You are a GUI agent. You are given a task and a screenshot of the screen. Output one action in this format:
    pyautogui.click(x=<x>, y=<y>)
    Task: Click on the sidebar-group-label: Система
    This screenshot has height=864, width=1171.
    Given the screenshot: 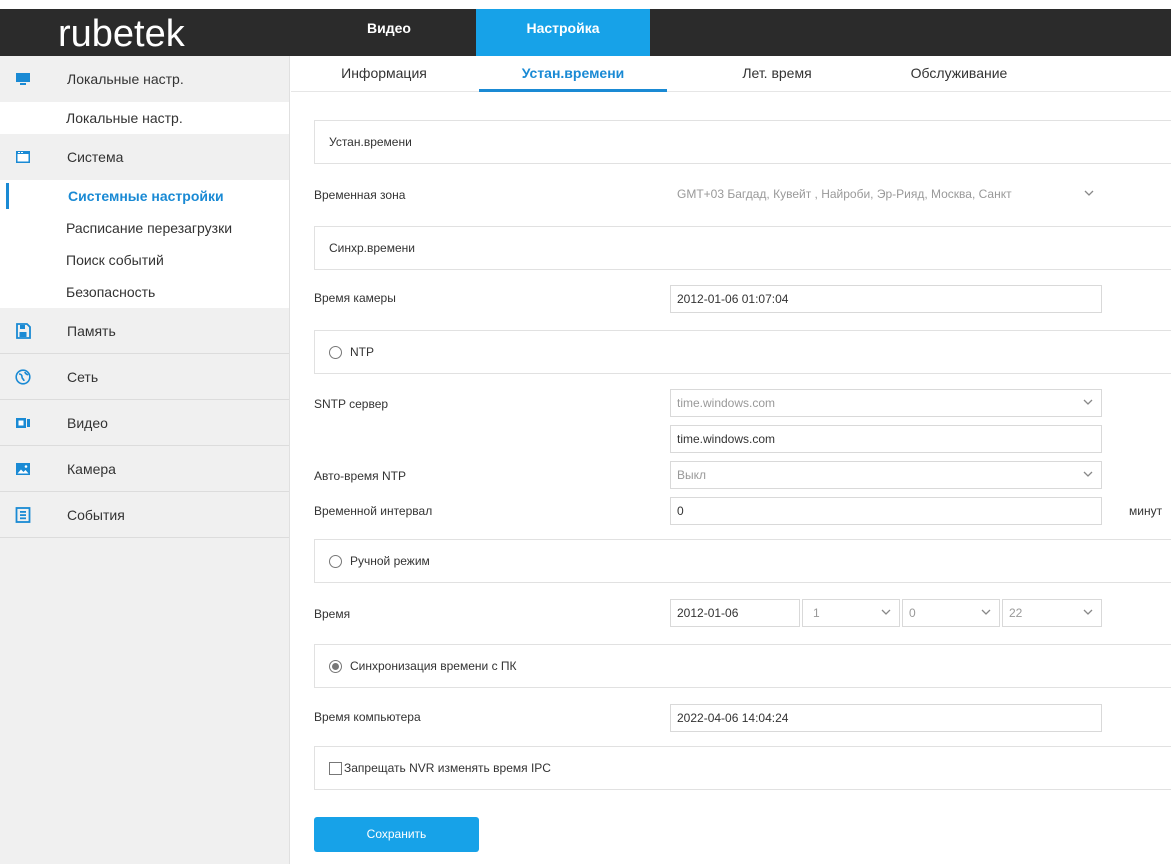 What is the action you would take?
    pyautogui.click(x=95, y=157)
    